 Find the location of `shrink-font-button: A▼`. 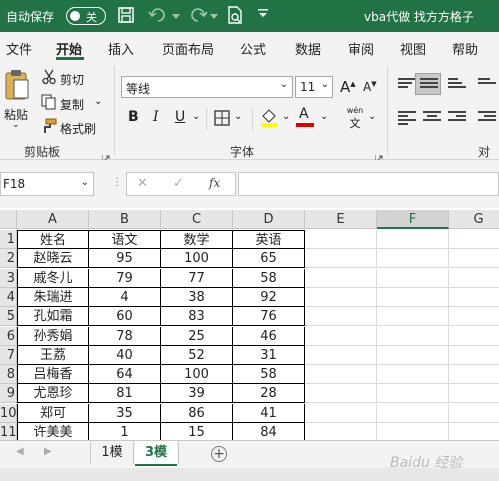

shrink-font-button: A▼ is located at coordinates (370, 87).